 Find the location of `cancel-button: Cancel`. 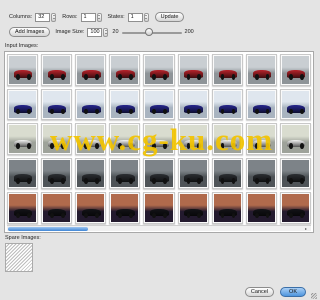

cancel-button: Cancel is located at coordinates (259, 292).